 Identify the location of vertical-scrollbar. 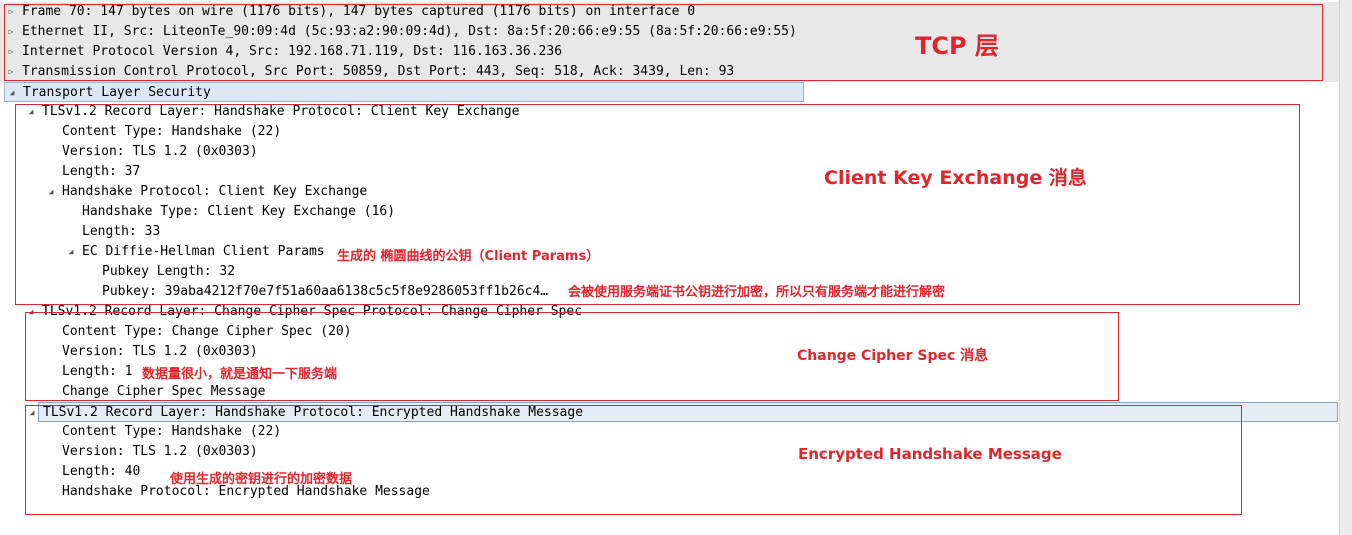
(1345, 267).